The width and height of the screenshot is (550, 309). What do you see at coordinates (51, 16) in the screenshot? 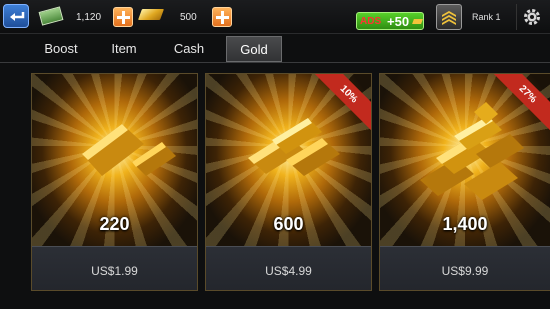
I see `cash-icon` at bounding box center [51, 16].